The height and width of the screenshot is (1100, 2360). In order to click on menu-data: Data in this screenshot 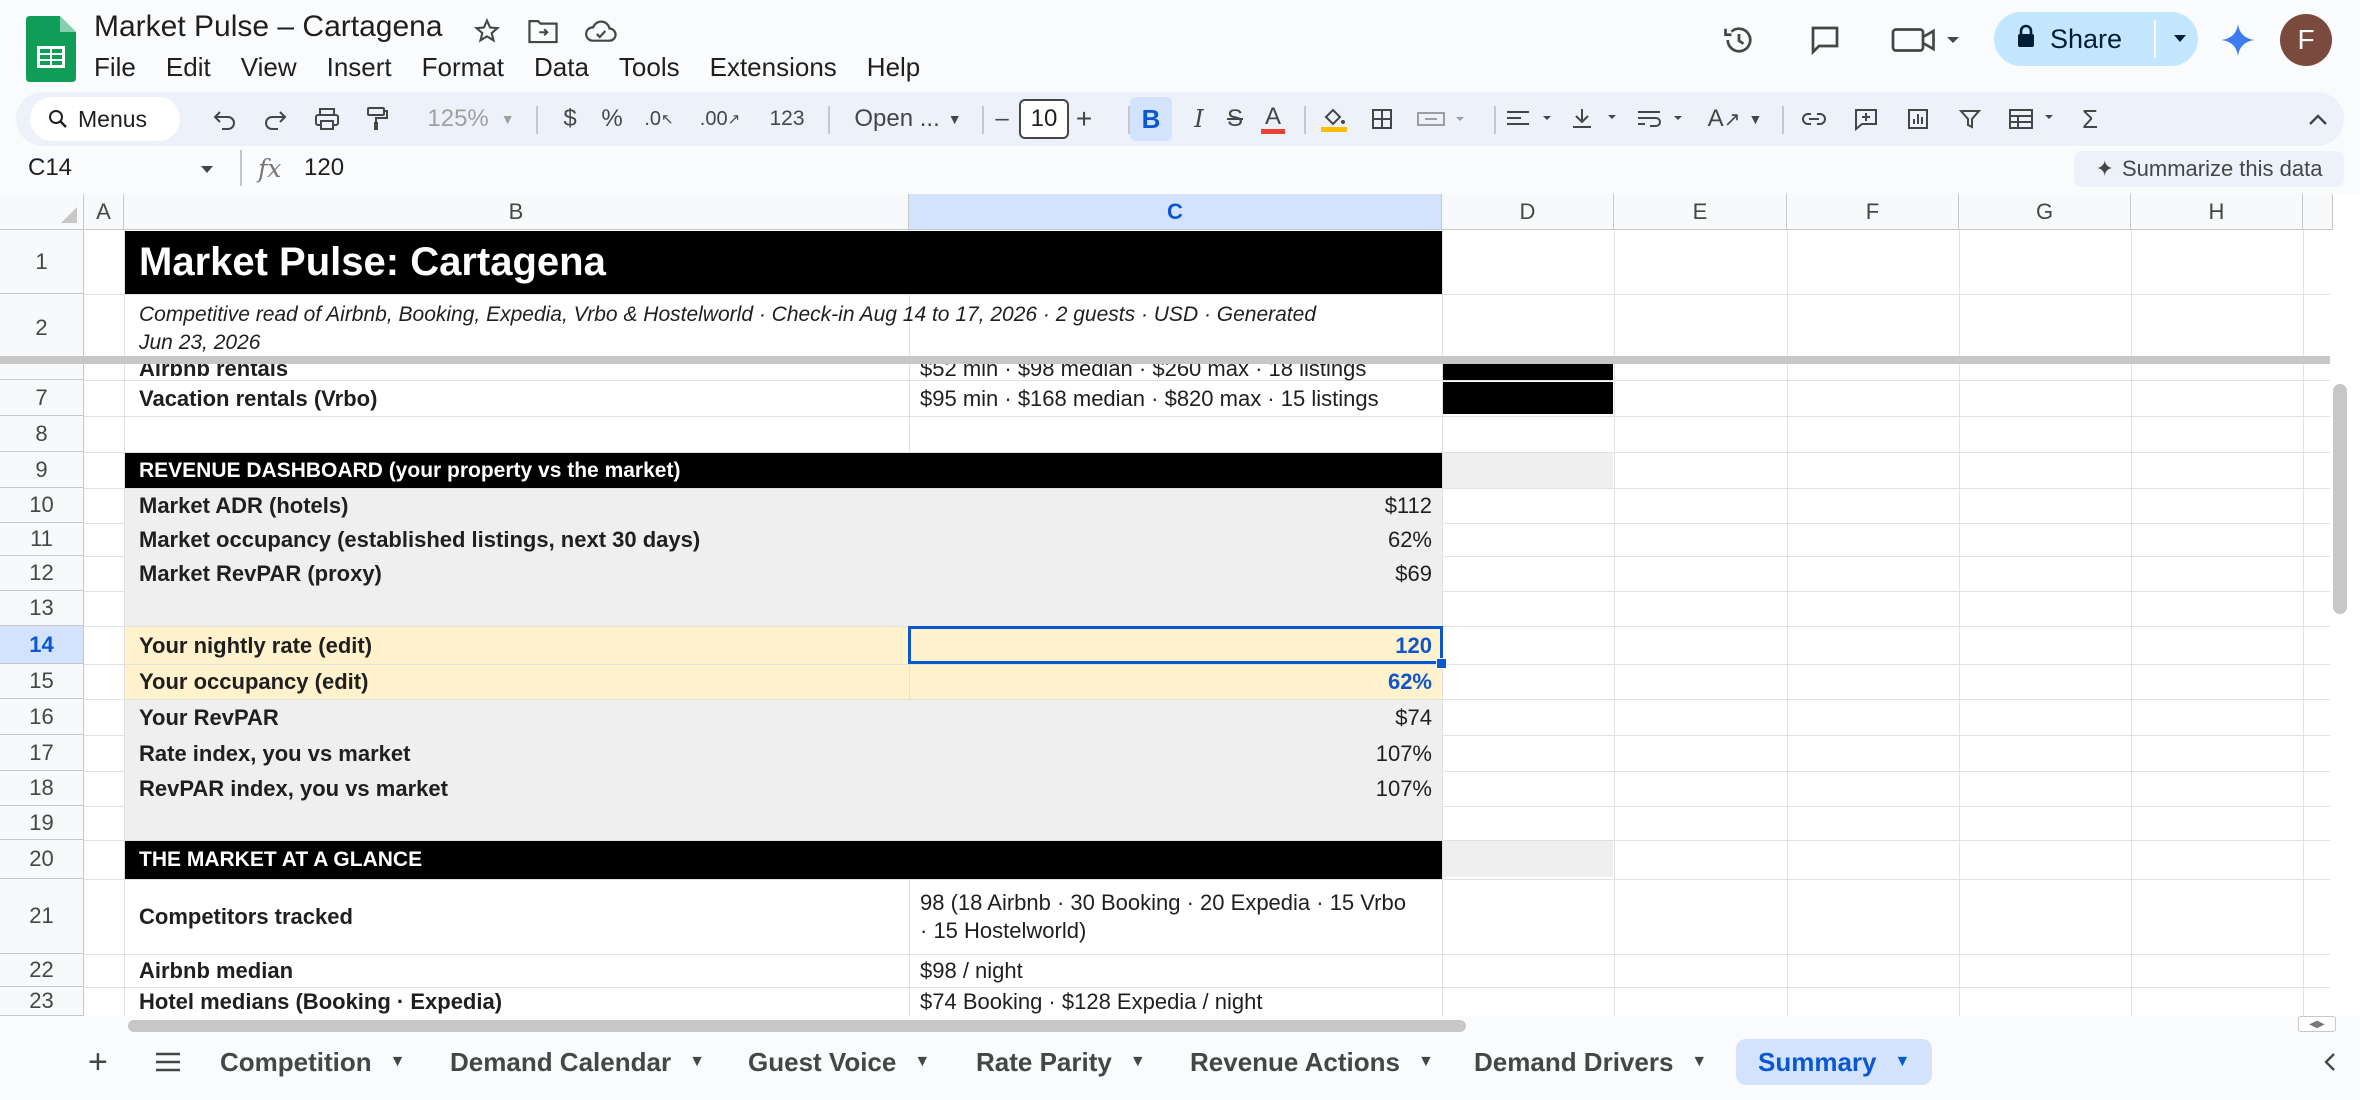, I will do `click(567, 67)`.